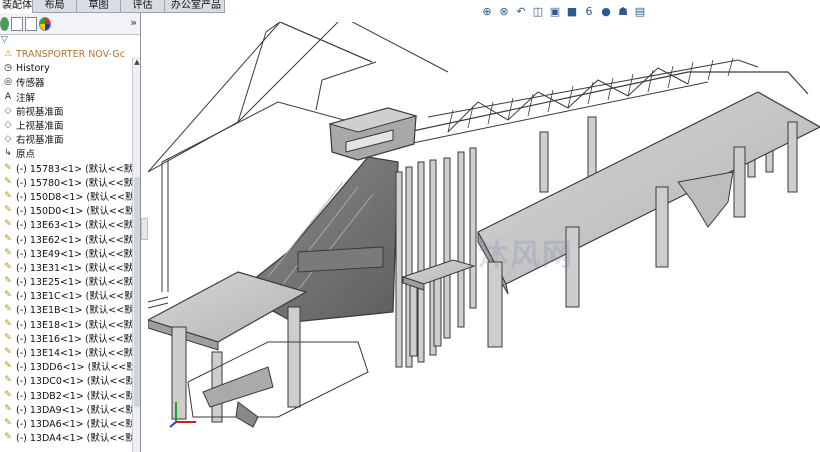 This screenshot has width=820, height=452. I want to click on hide-show-icon: 6, so click(589, 11).